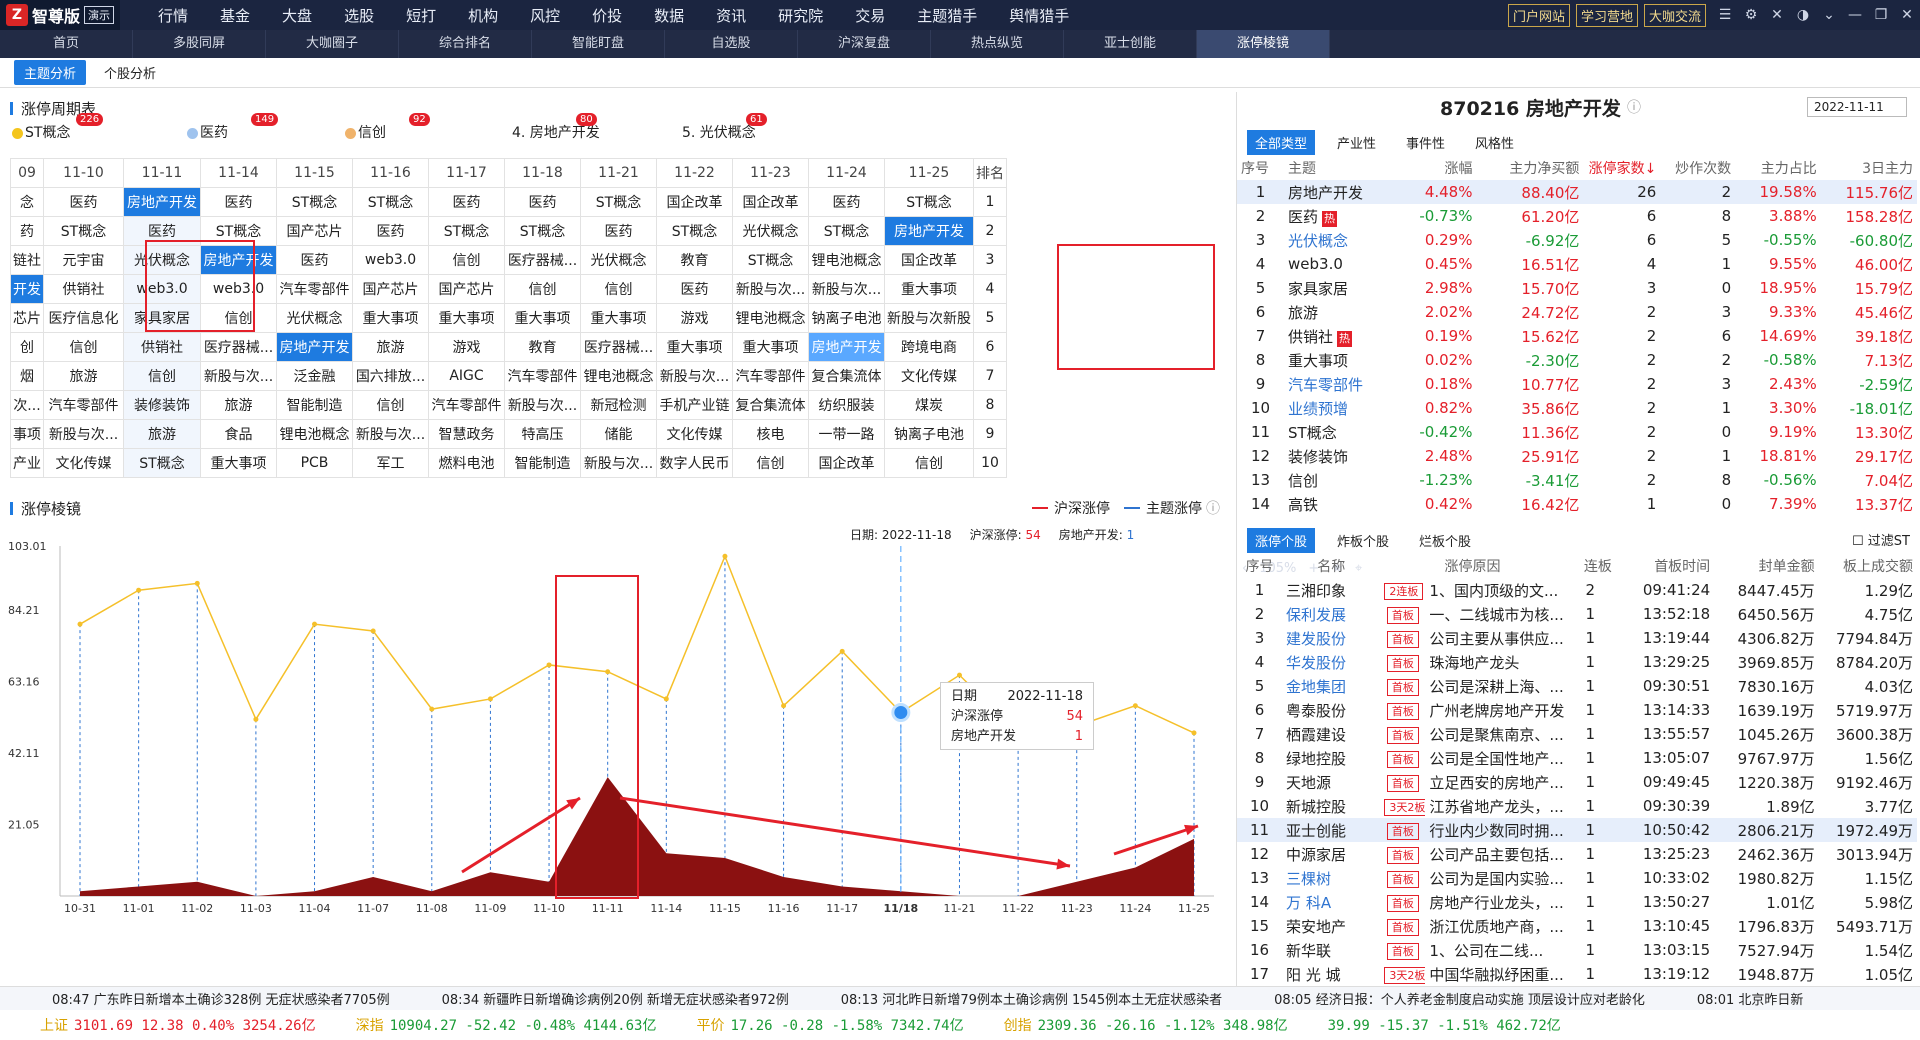  I want to click on grid-cell: 数字人民币, so click(694, 463).